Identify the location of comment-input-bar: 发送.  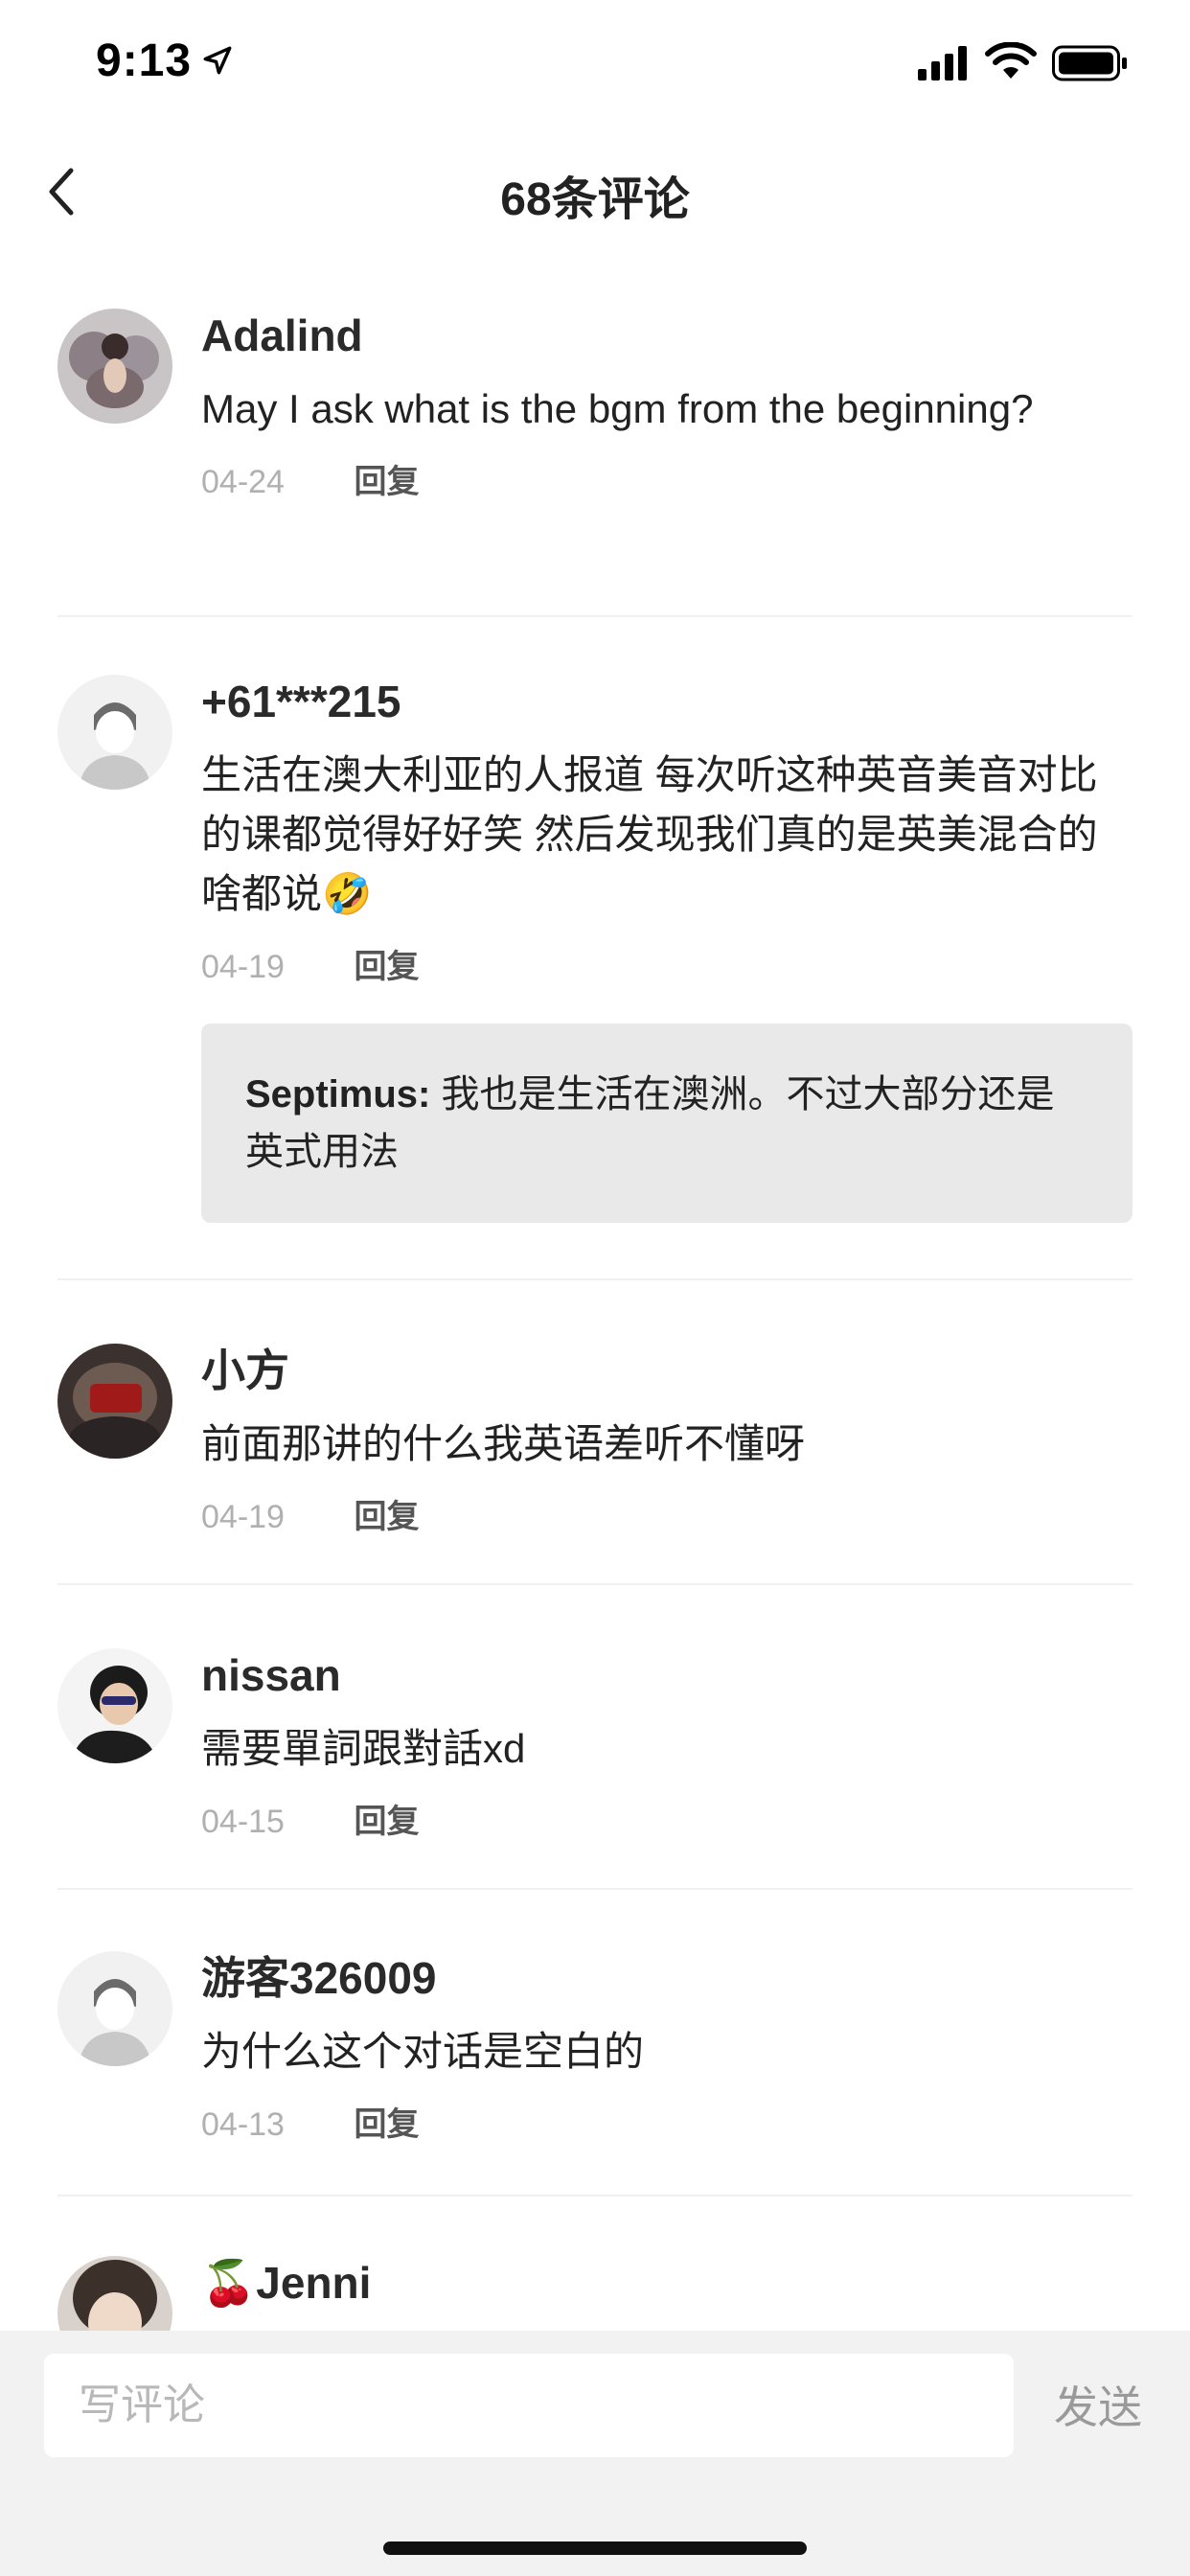
(595, 2453).